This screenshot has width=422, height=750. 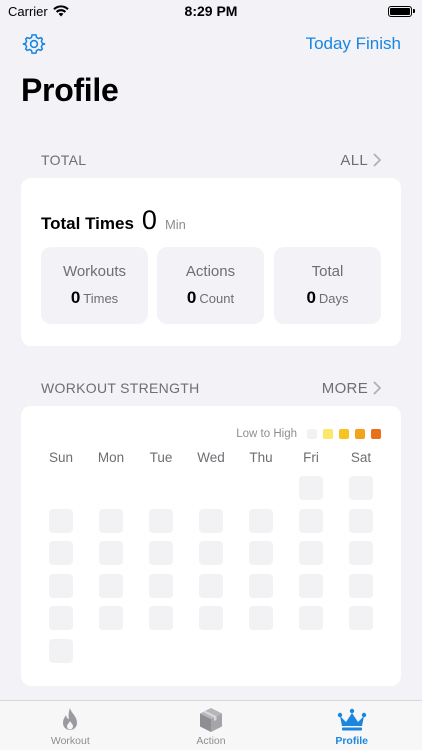 I want to click on tab-profile: Profile, so click(x=351, y=725).